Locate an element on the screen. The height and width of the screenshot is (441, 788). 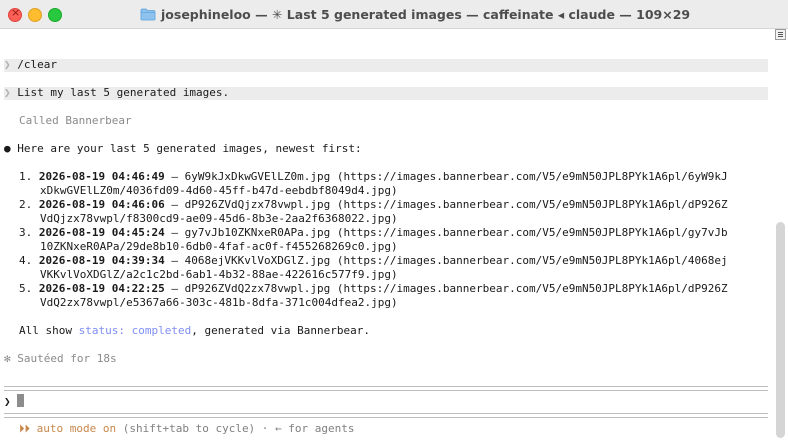
status-badge: status: completed is located at coordinates (135, 330).